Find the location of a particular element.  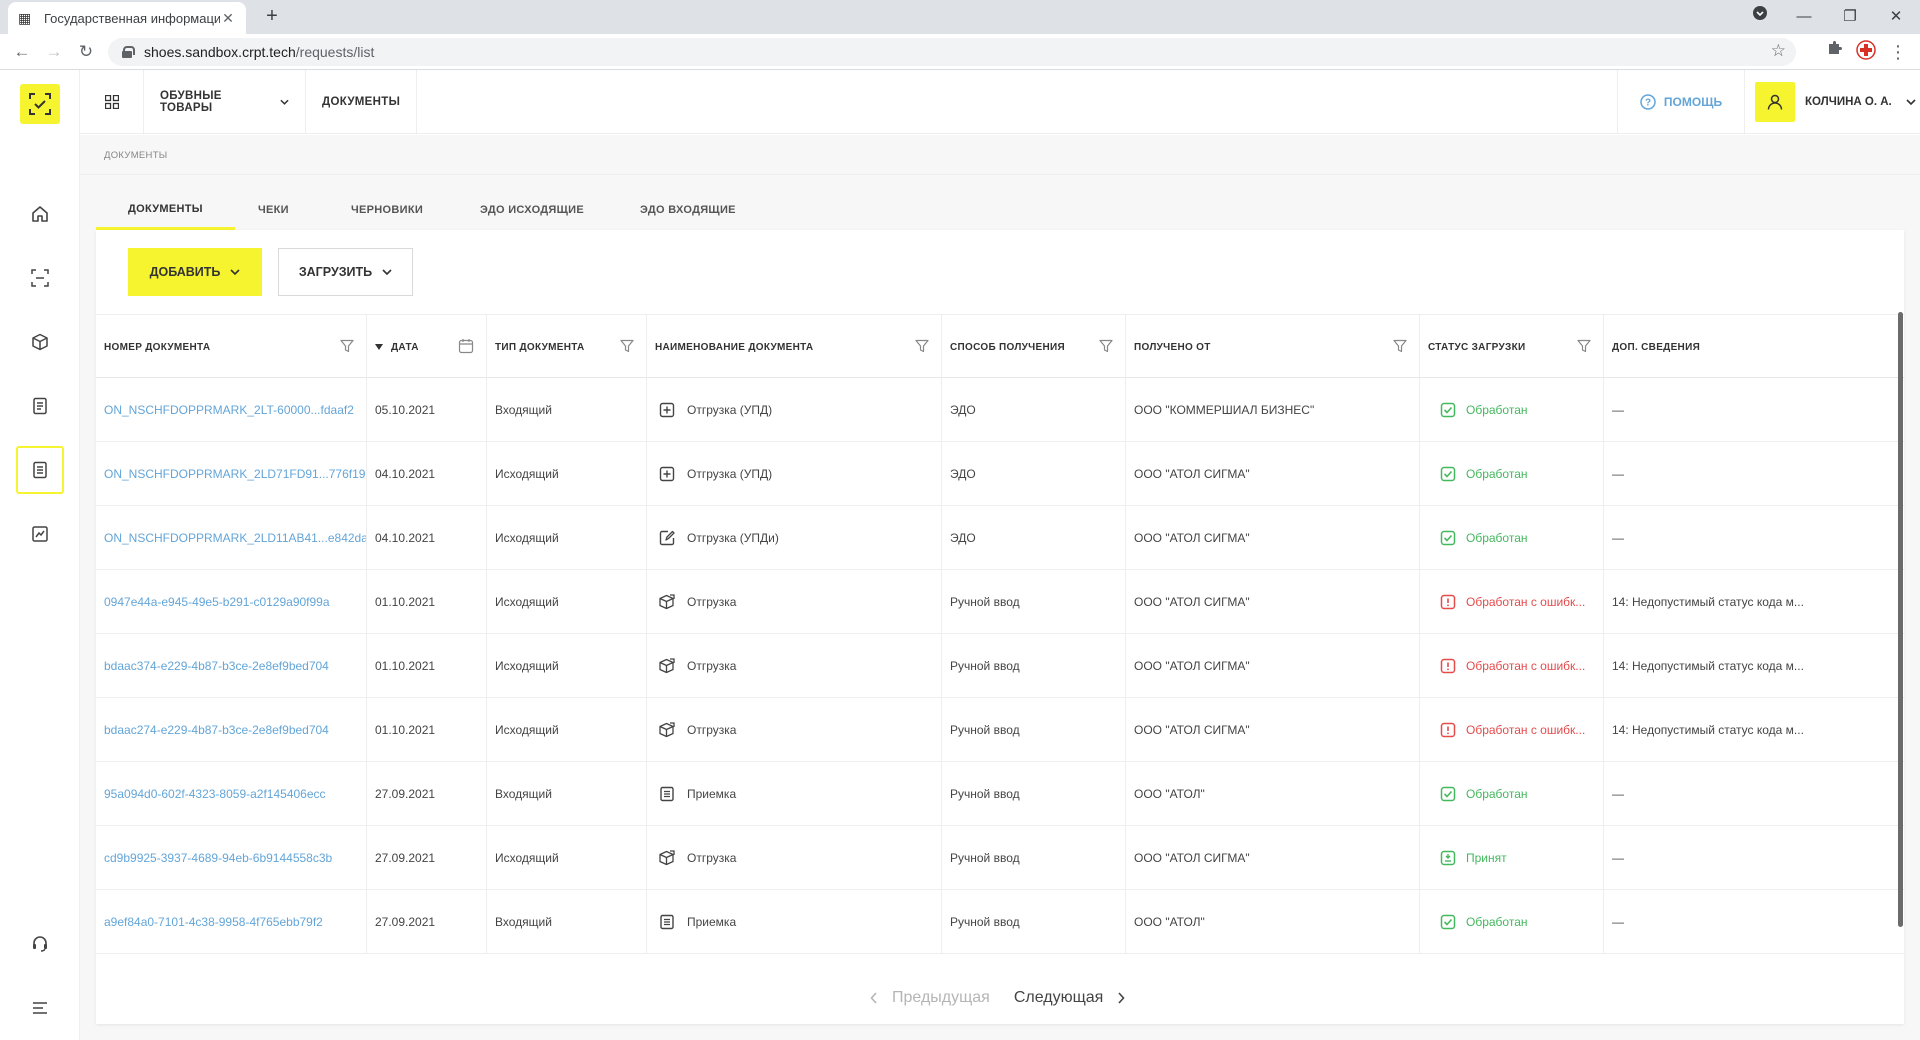

cell-date: 01.10.2021 is located at coordinates (427, 666).